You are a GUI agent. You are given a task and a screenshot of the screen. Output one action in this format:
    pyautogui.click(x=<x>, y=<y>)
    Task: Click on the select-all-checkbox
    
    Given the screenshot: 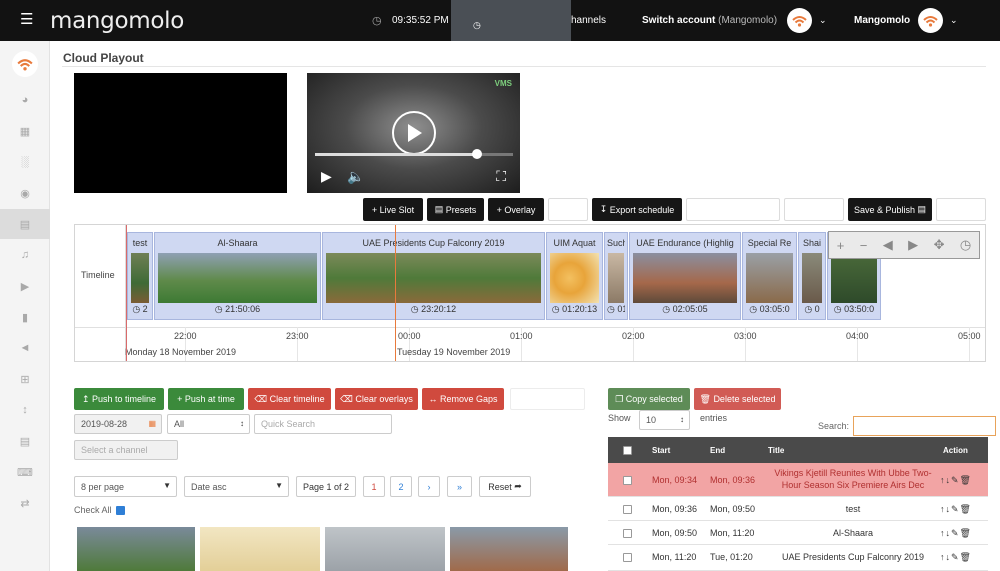 What is the action you would take?
    pyautogui.click(x=627, y=450)
    